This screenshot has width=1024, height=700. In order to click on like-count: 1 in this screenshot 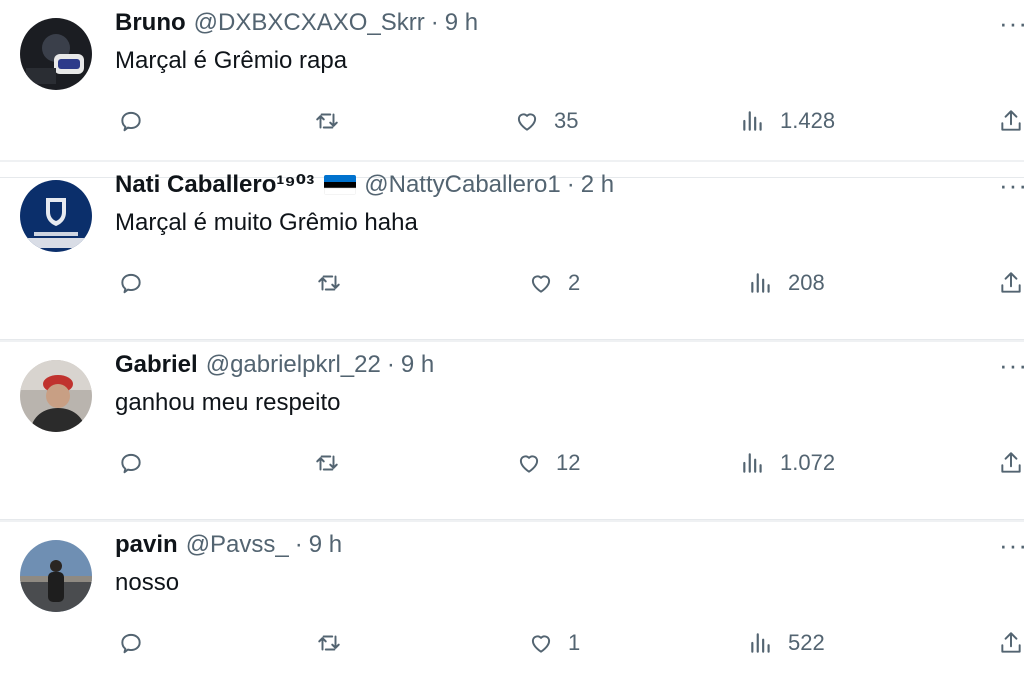, I will do `click(574, 642)`.